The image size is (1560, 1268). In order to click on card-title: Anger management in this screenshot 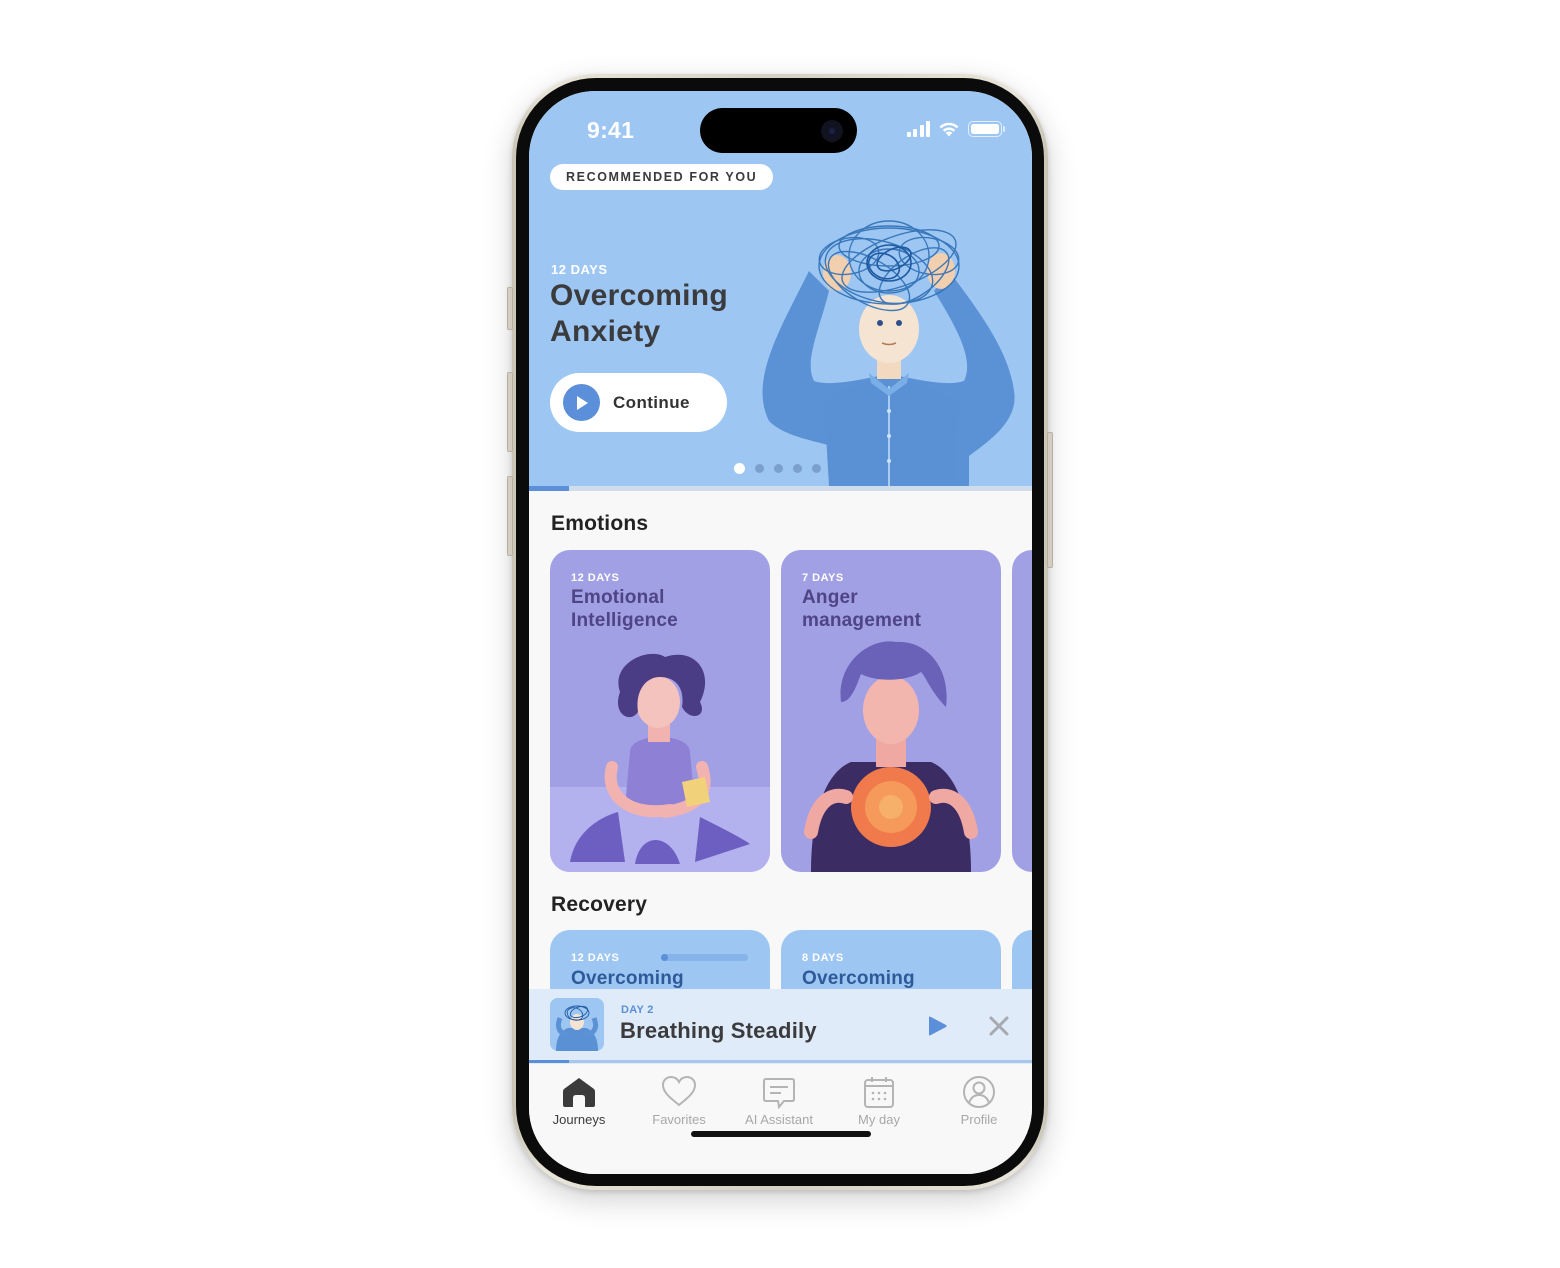, I will do `click(862, 609)`.